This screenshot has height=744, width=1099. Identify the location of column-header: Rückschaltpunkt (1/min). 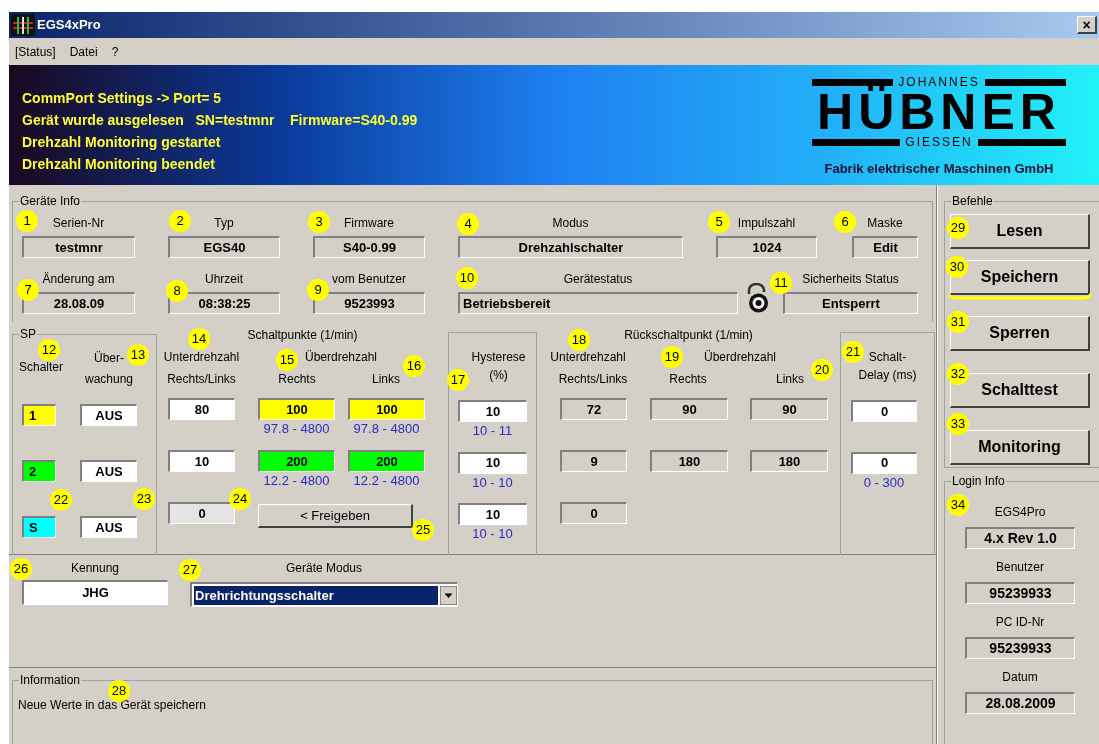
(688, 335).